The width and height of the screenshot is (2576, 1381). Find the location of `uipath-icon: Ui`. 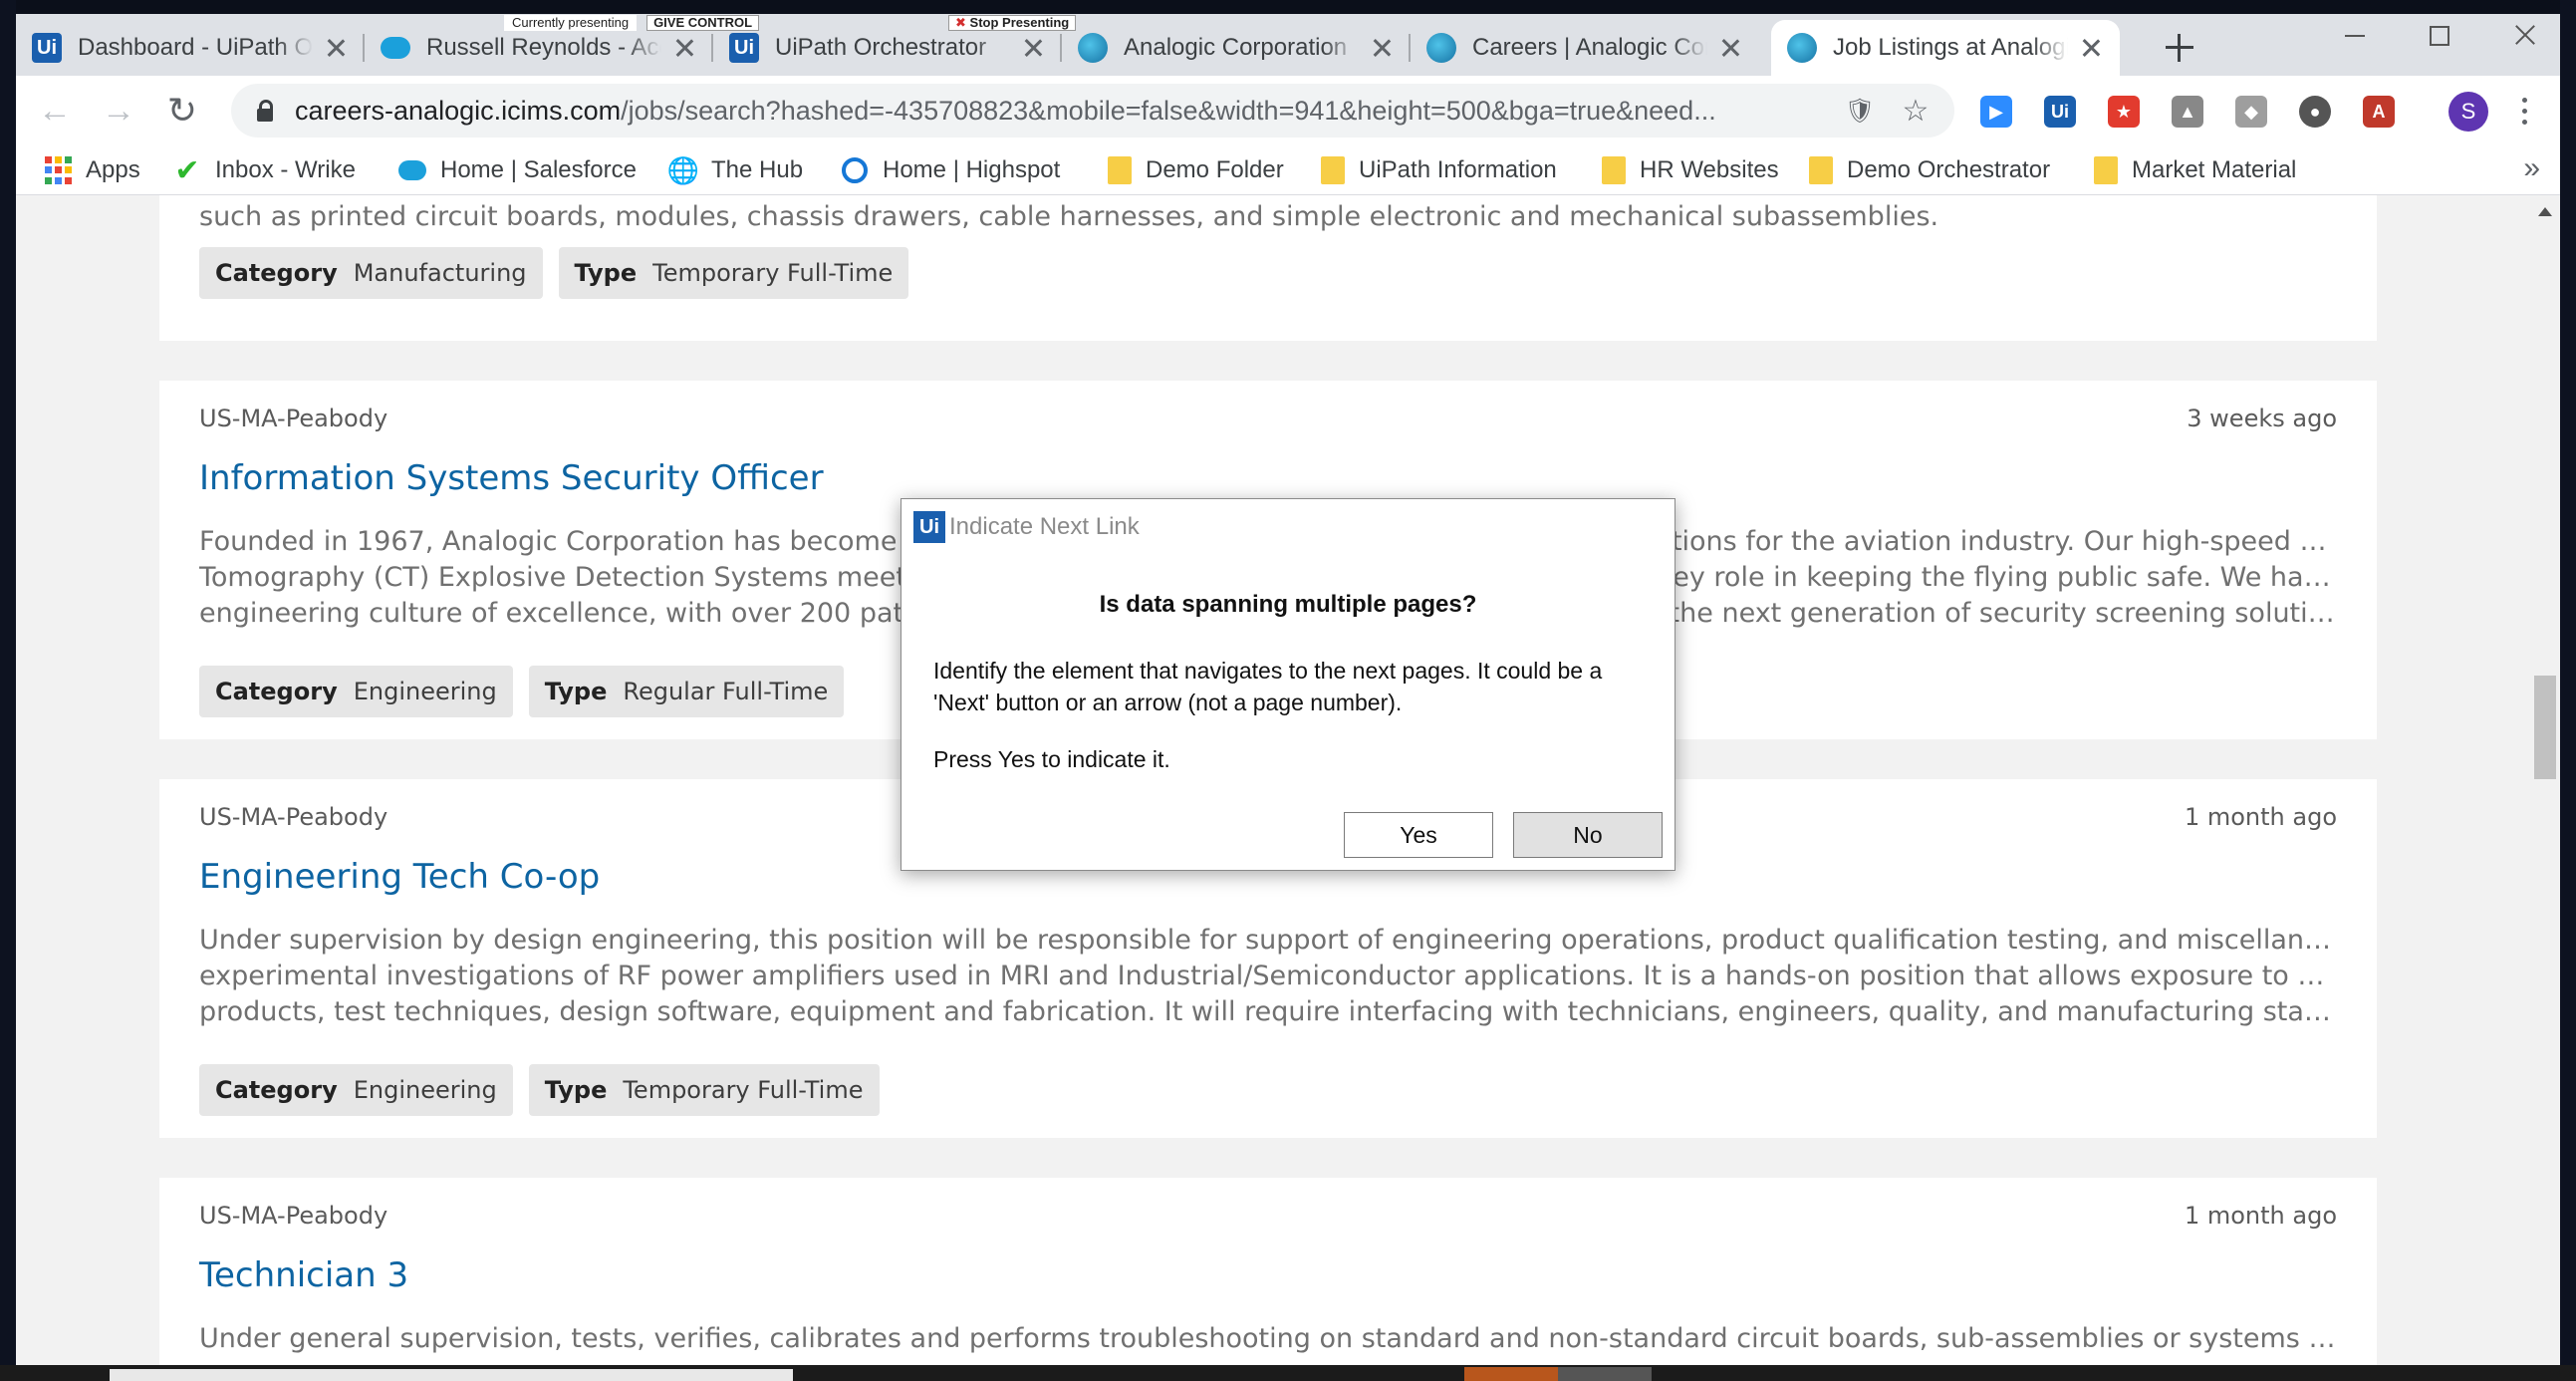

uipath-icon: Ui is located at coordinates (47, 48).